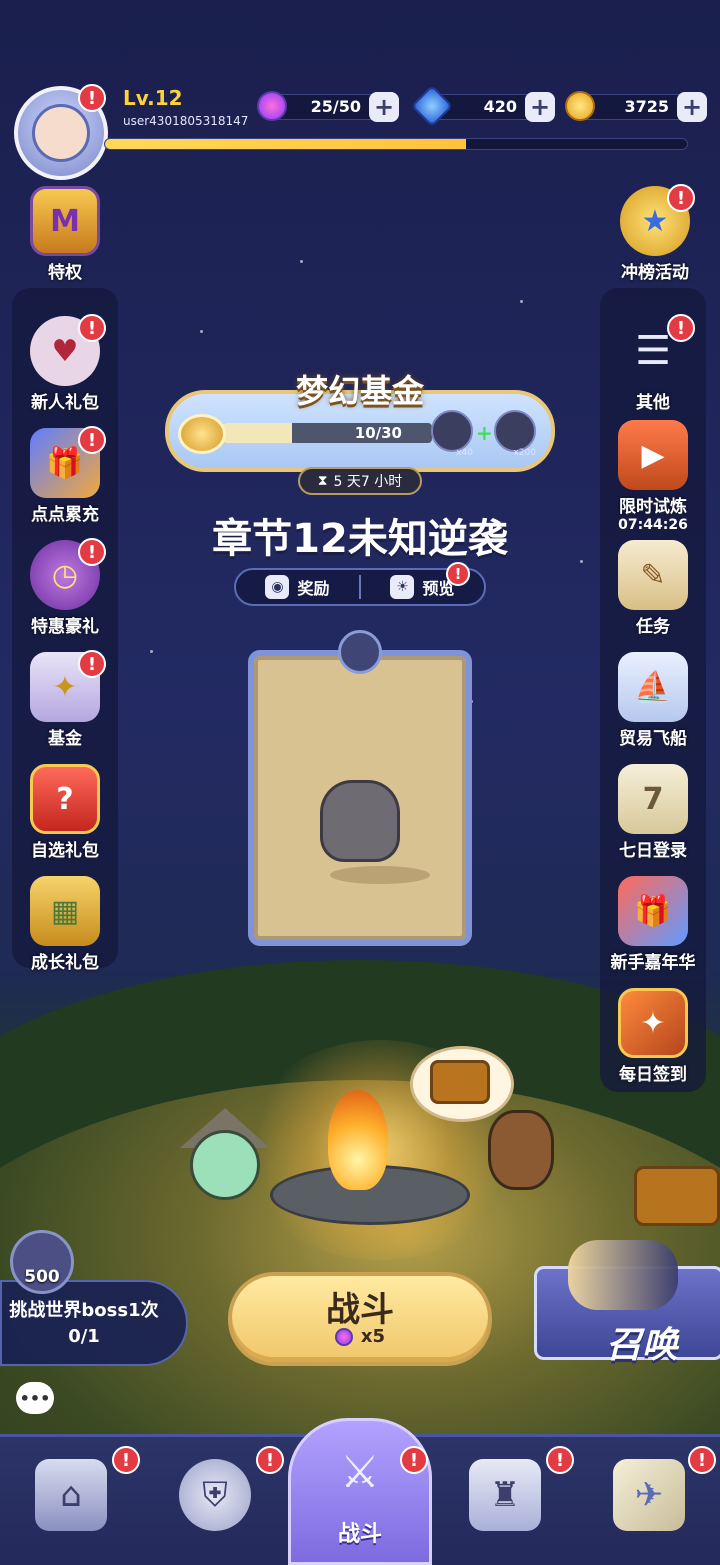  I want to click on boss-challenge-label: 挑战世界boss1次, so click(84, 1310).